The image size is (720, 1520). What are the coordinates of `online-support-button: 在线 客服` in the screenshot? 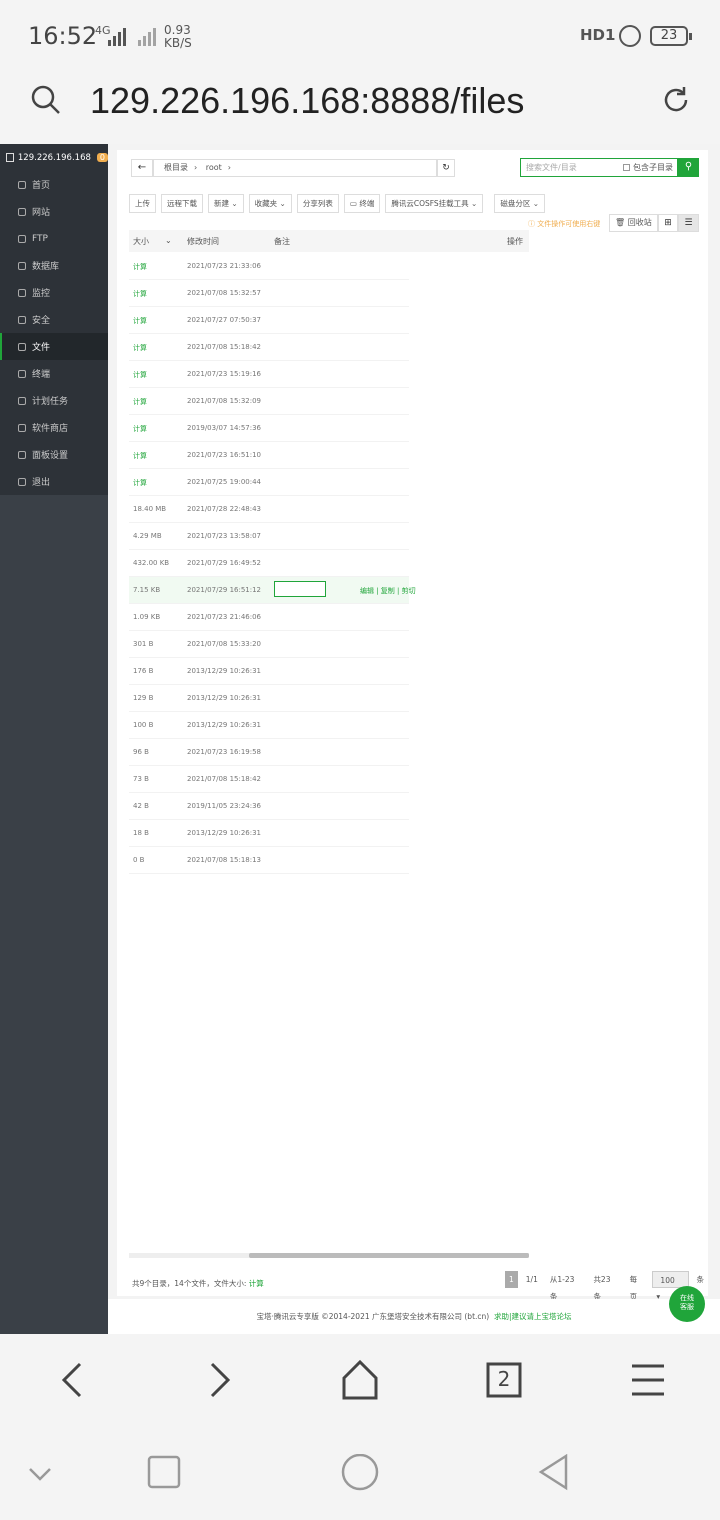 It's located at (687, 1304).